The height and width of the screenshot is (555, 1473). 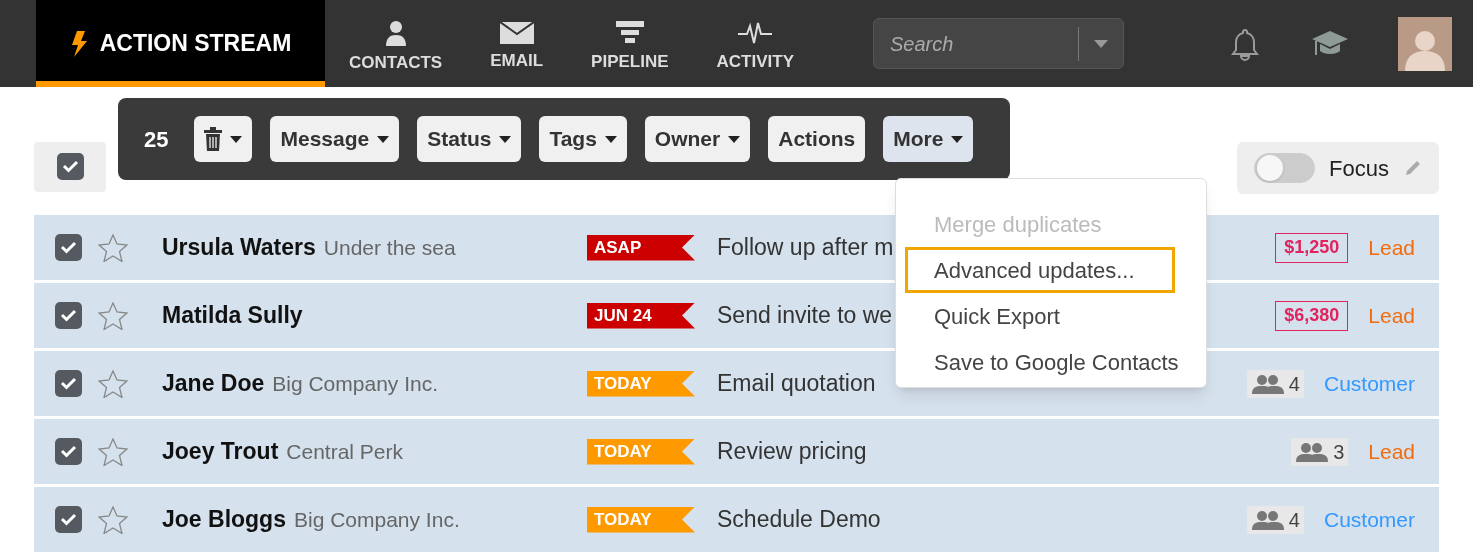 What do you see at coordinates (516, 32) in the screenshot?
I see `envelope-icon` at bounding box center [516, 32].